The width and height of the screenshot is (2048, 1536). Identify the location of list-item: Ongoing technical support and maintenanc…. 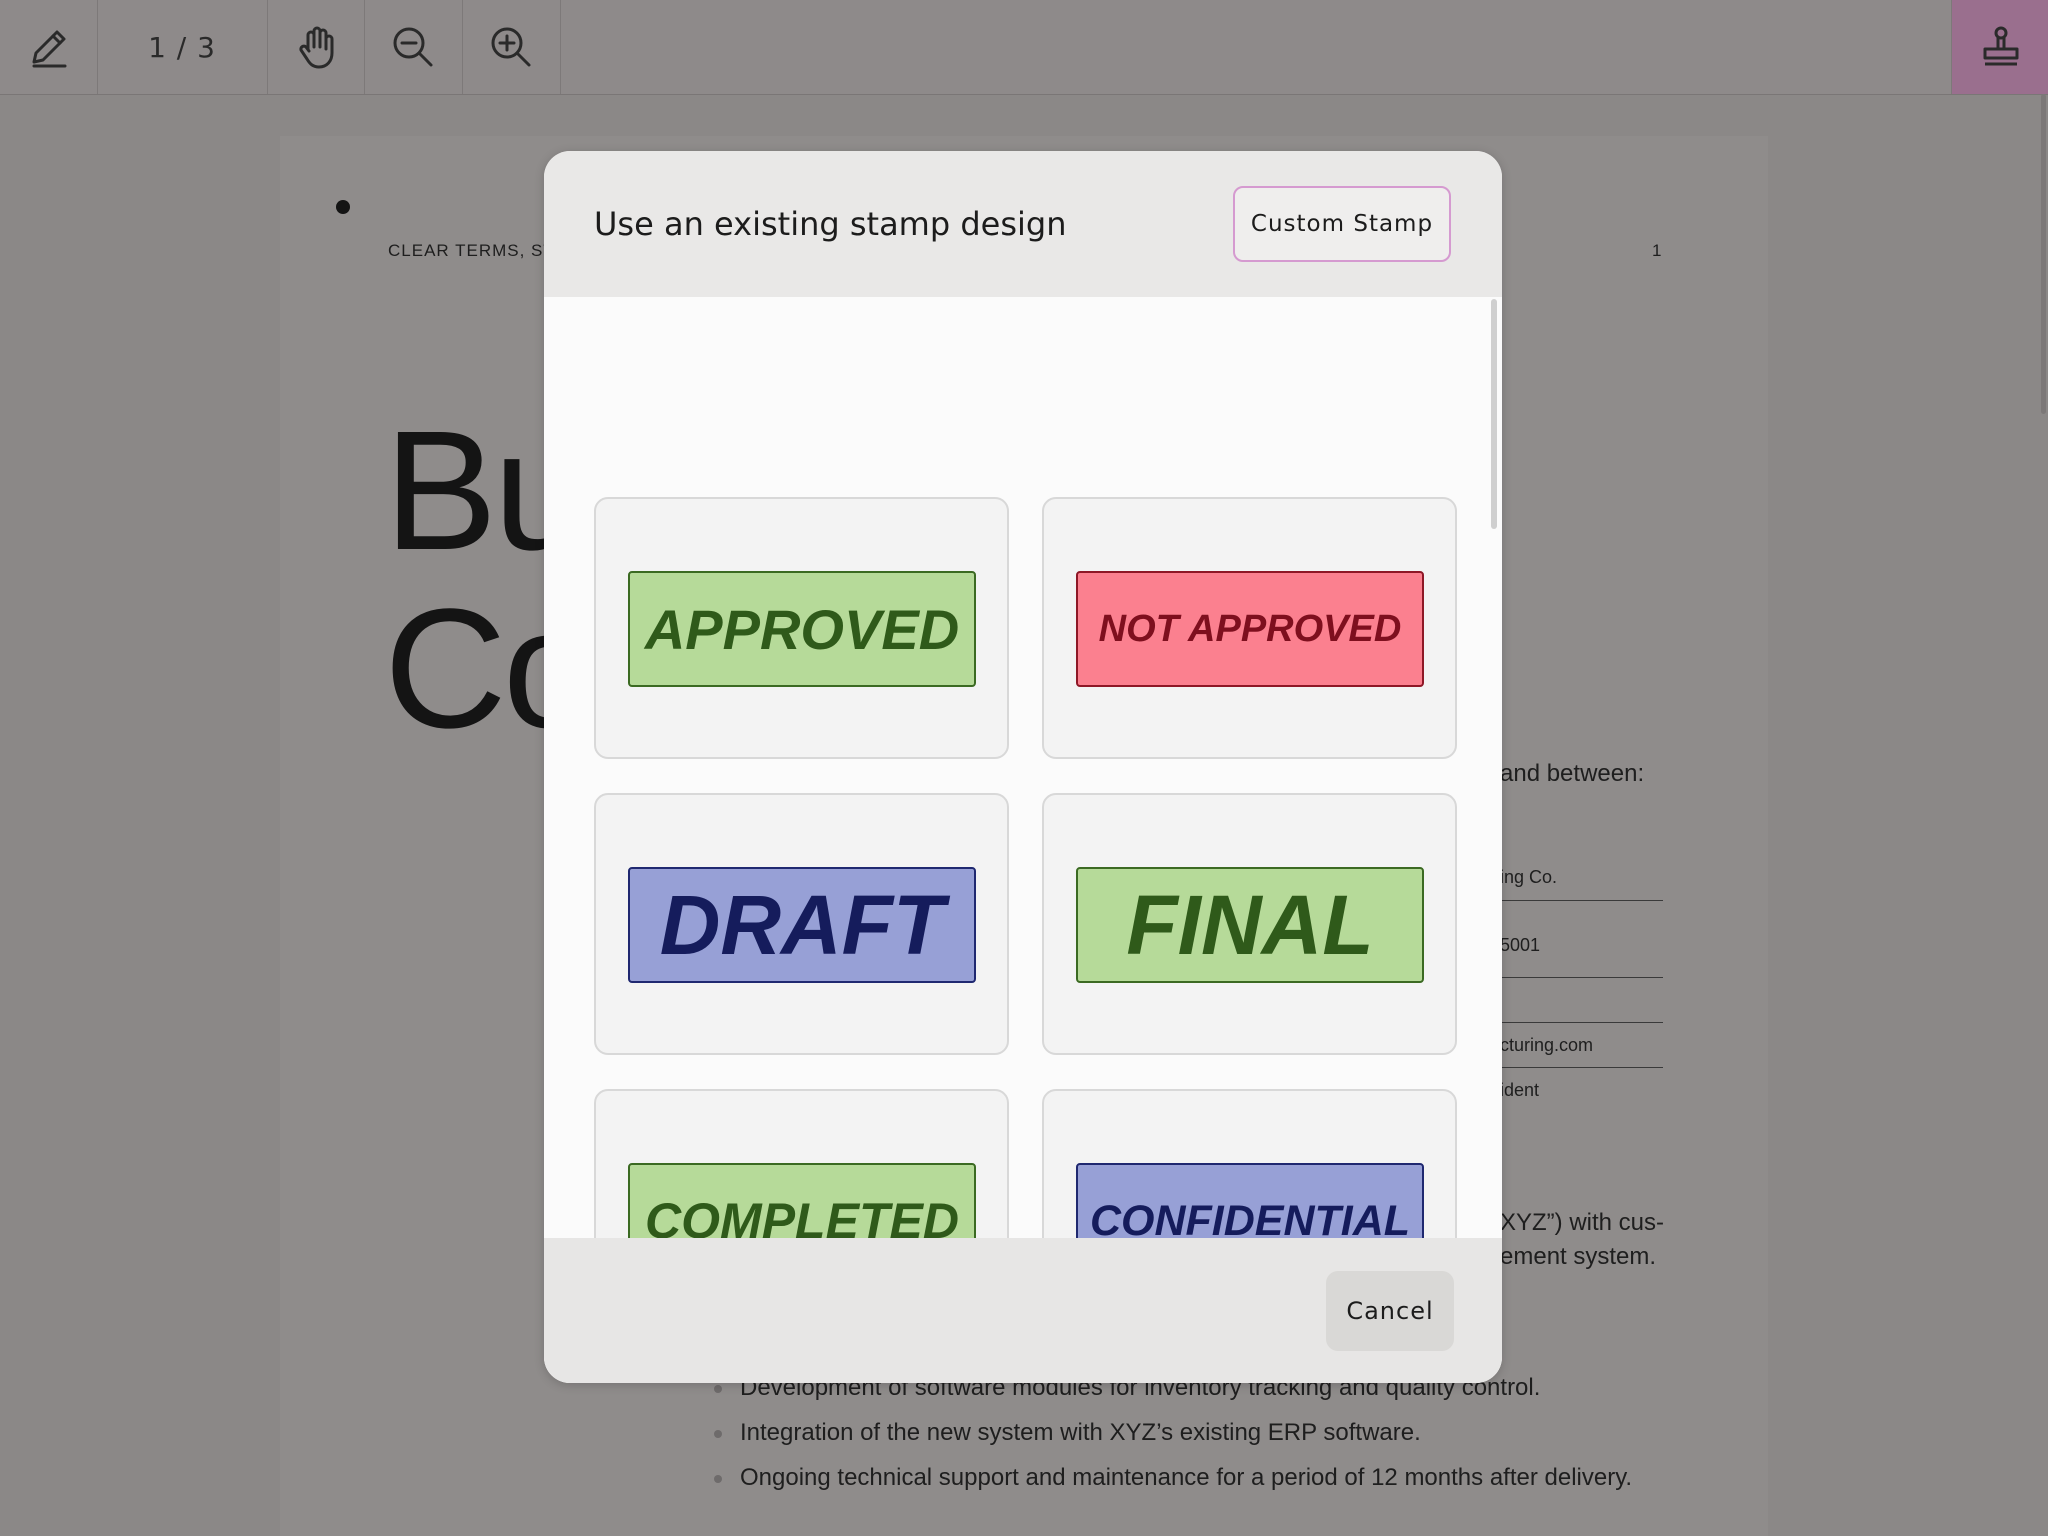
(1186, 1477).